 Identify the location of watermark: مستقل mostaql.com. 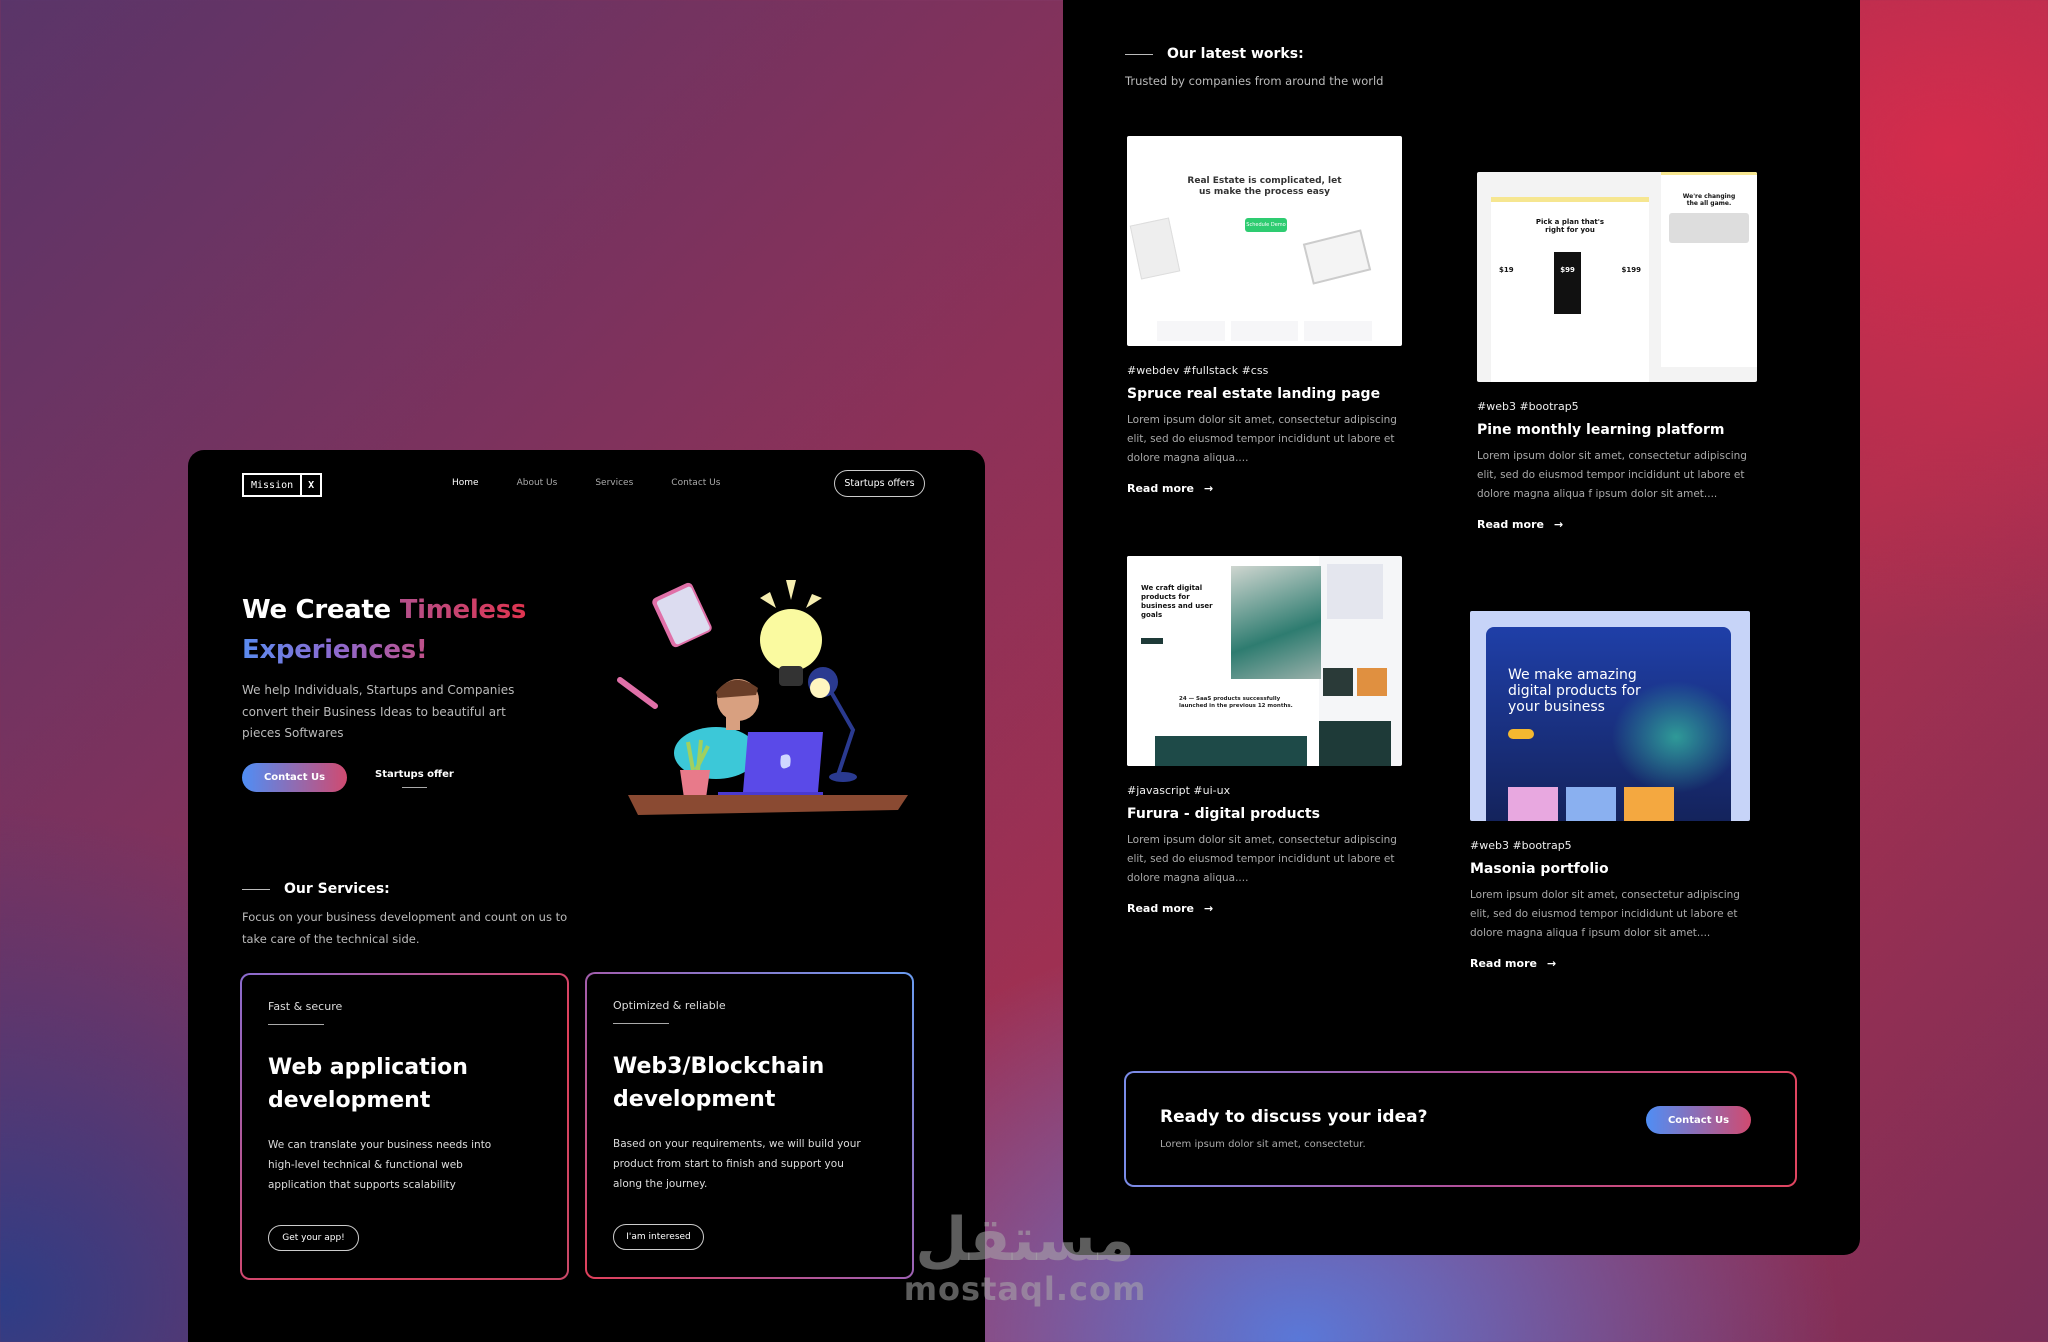
(1025, 1259).